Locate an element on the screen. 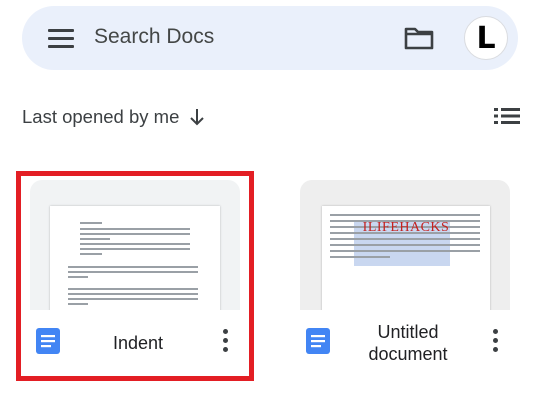  file-title: Indent is located at coordinates (138, 343).